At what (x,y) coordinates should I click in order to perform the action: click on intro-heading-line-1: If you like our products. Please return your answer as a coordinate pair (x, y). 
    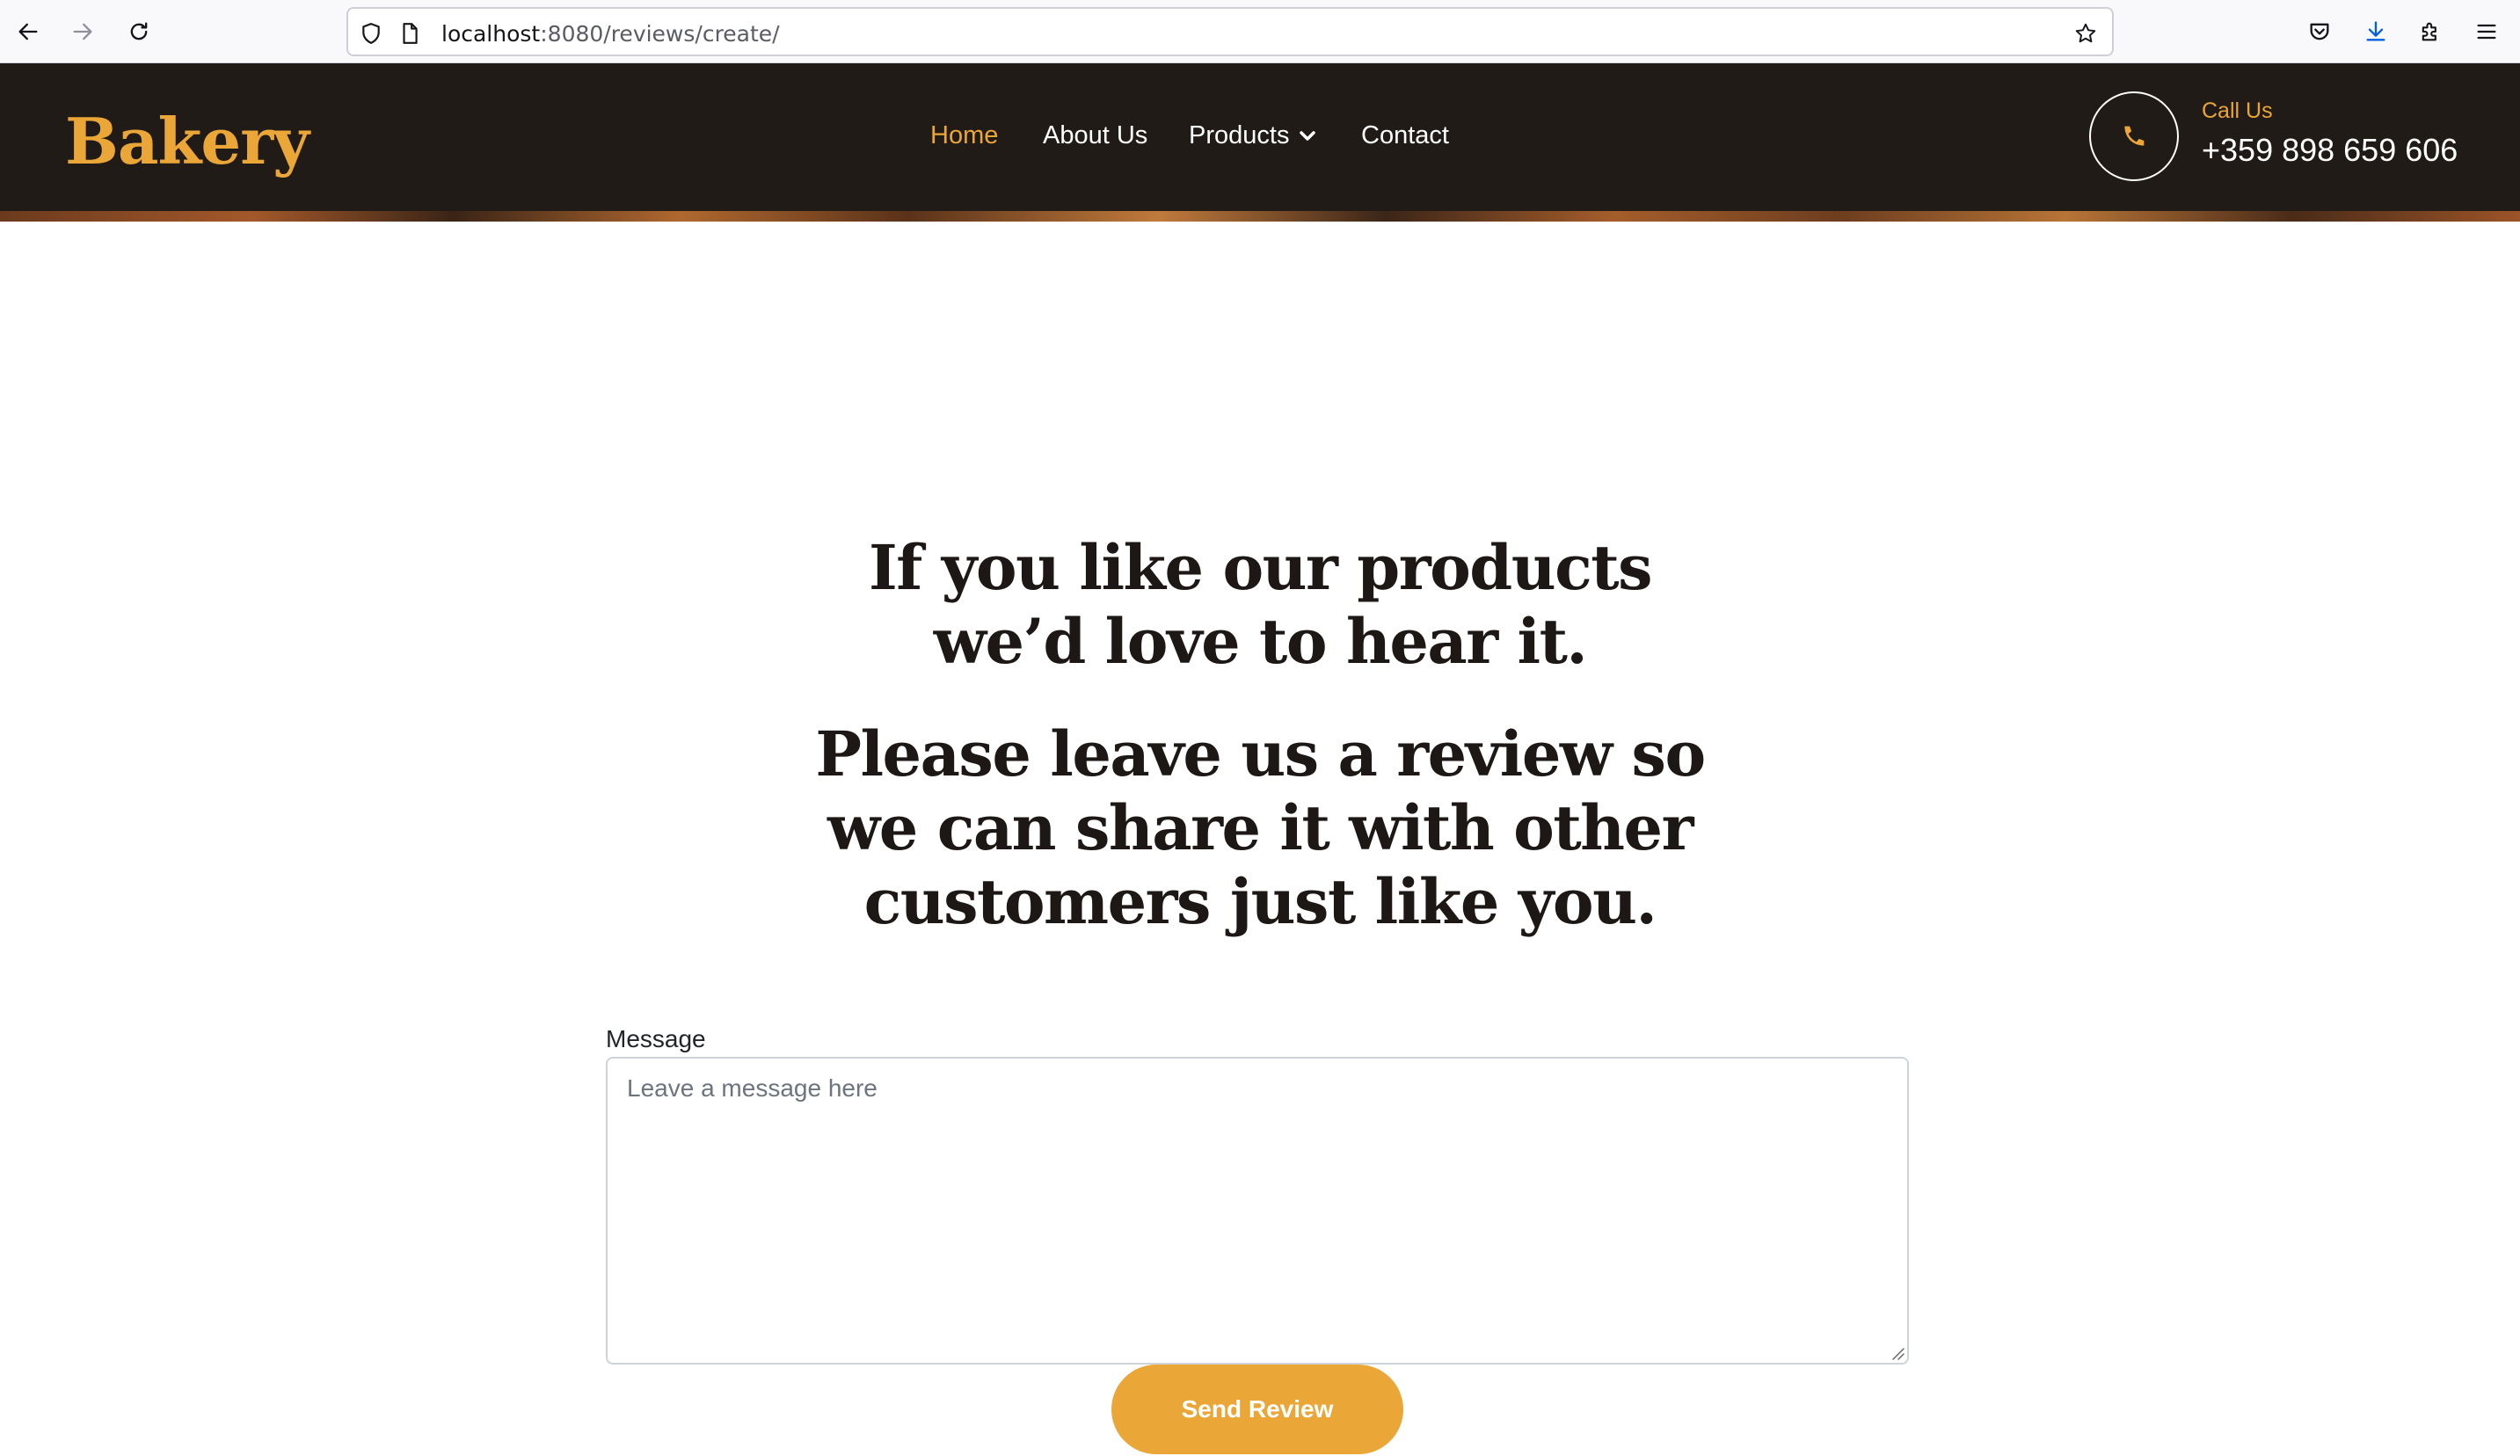
    Looking at the image, I should click on (1261, 567).